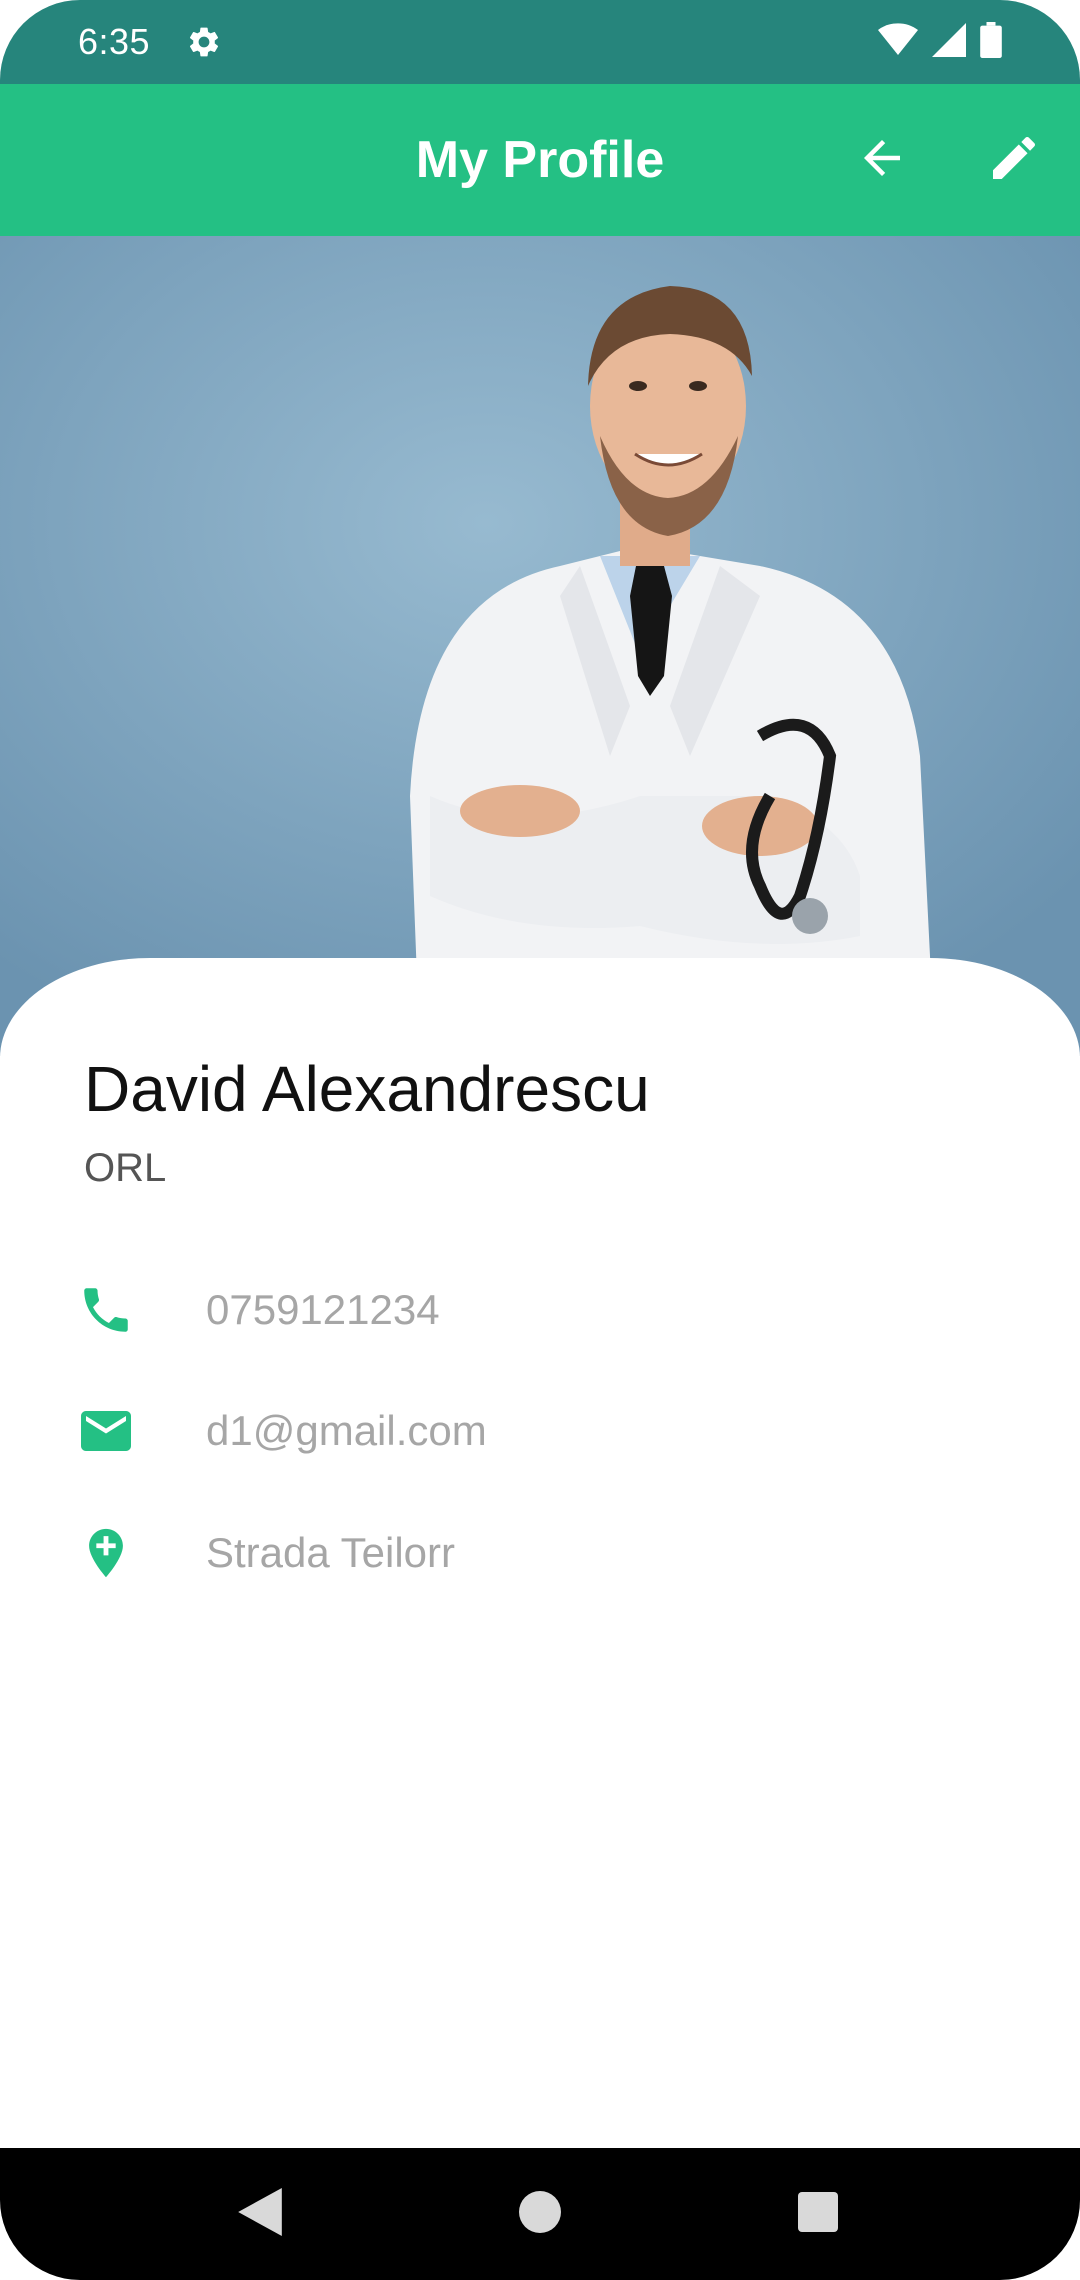 This screenshot has height=2280, width=1080. I want to click on nav-home-icon, so click(540, 2214).